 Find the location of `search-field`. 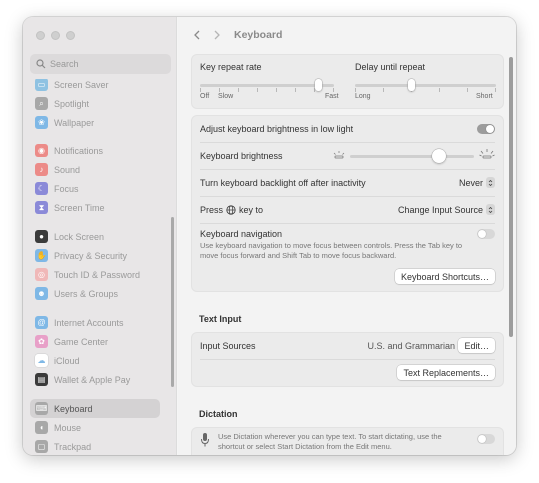

search-field is located at coordinates (100, 64).